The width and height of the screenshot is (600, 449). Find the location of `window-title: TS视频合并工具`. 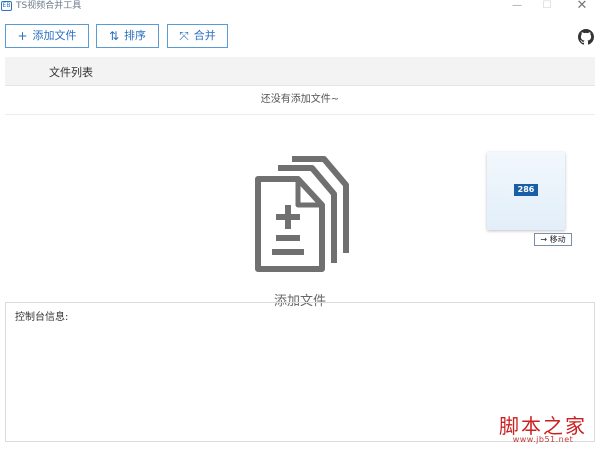

window-title: TS视频合并工具 is located at coordinates (49, 6).